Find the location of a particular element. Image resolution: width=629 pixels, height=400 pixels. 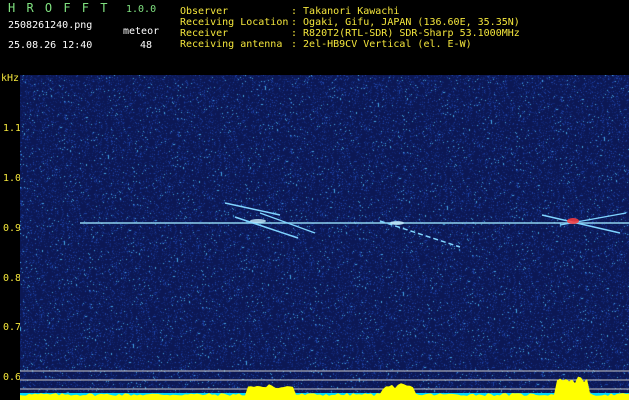

y-tick-label: 0.7 is located at coordinates (12, 327).